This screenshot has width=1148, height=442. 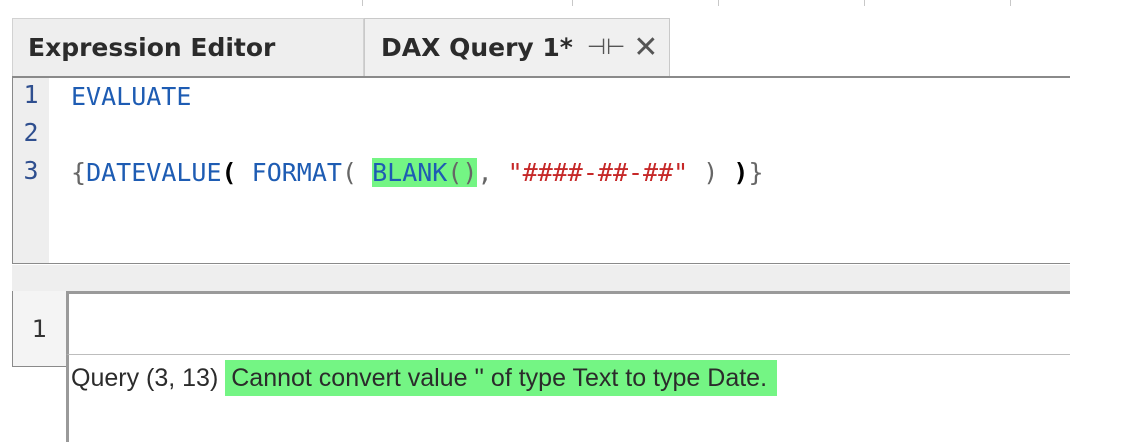 What do you see at coordinates (79, 172) in the screenshot?
I see `brace-open: {` at bounding box center [79, 172].